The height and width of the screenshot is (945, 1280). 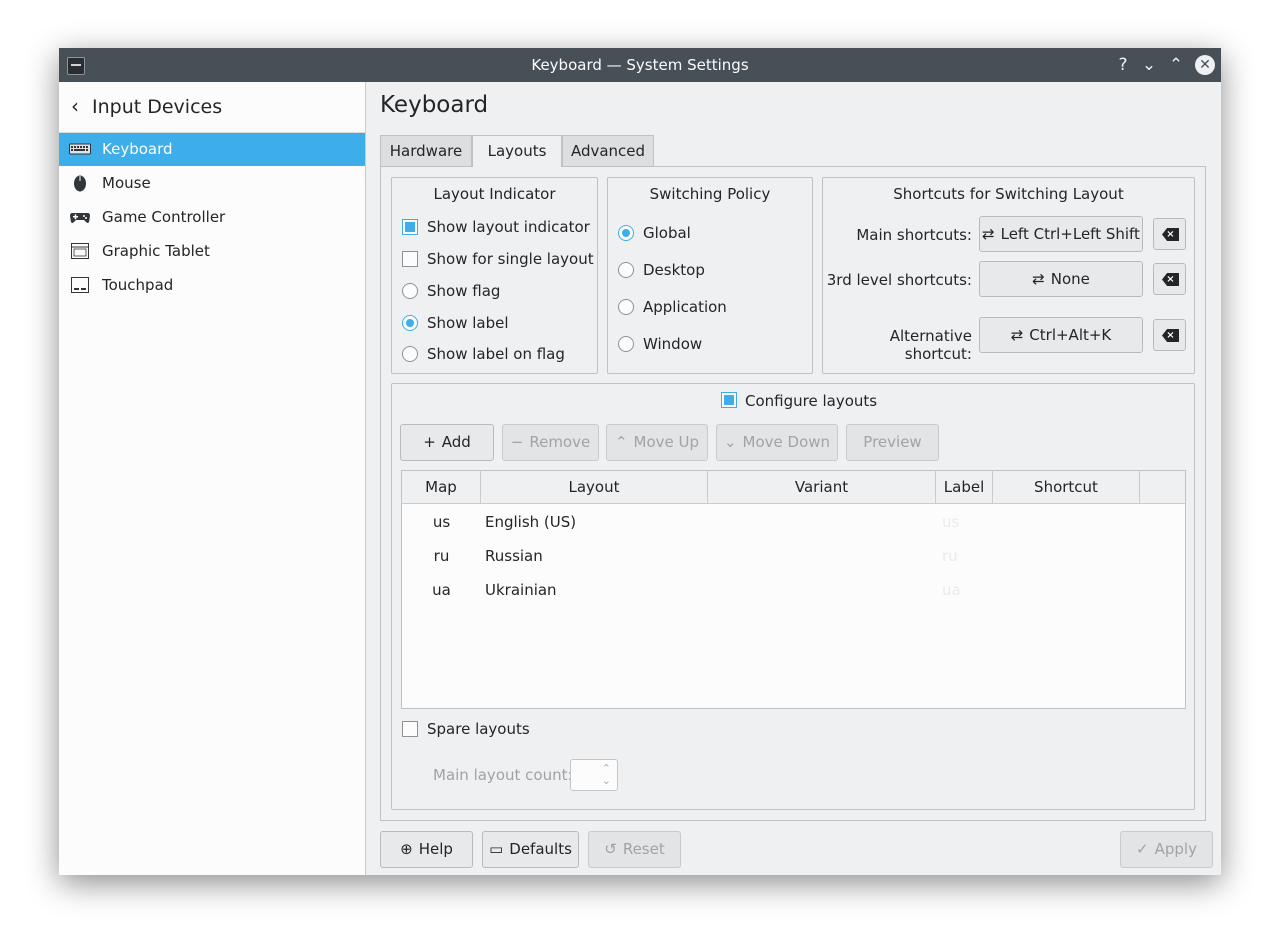 I want to click on clear-third-level-shortcut-button: ×, so click(x=1169, y=279).